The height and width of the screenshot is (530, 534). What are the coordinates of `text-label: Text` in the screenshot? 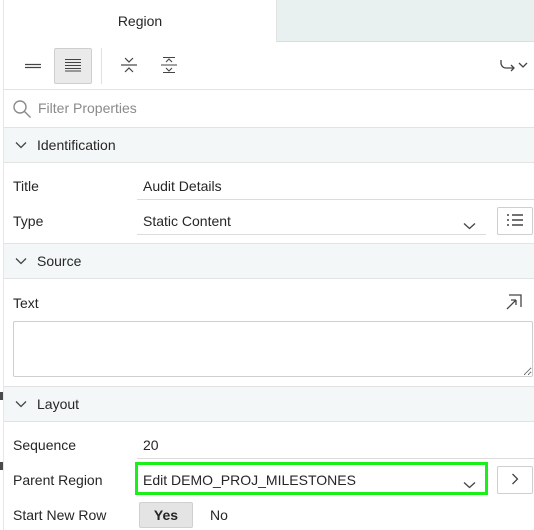 It's located at (26, 303).